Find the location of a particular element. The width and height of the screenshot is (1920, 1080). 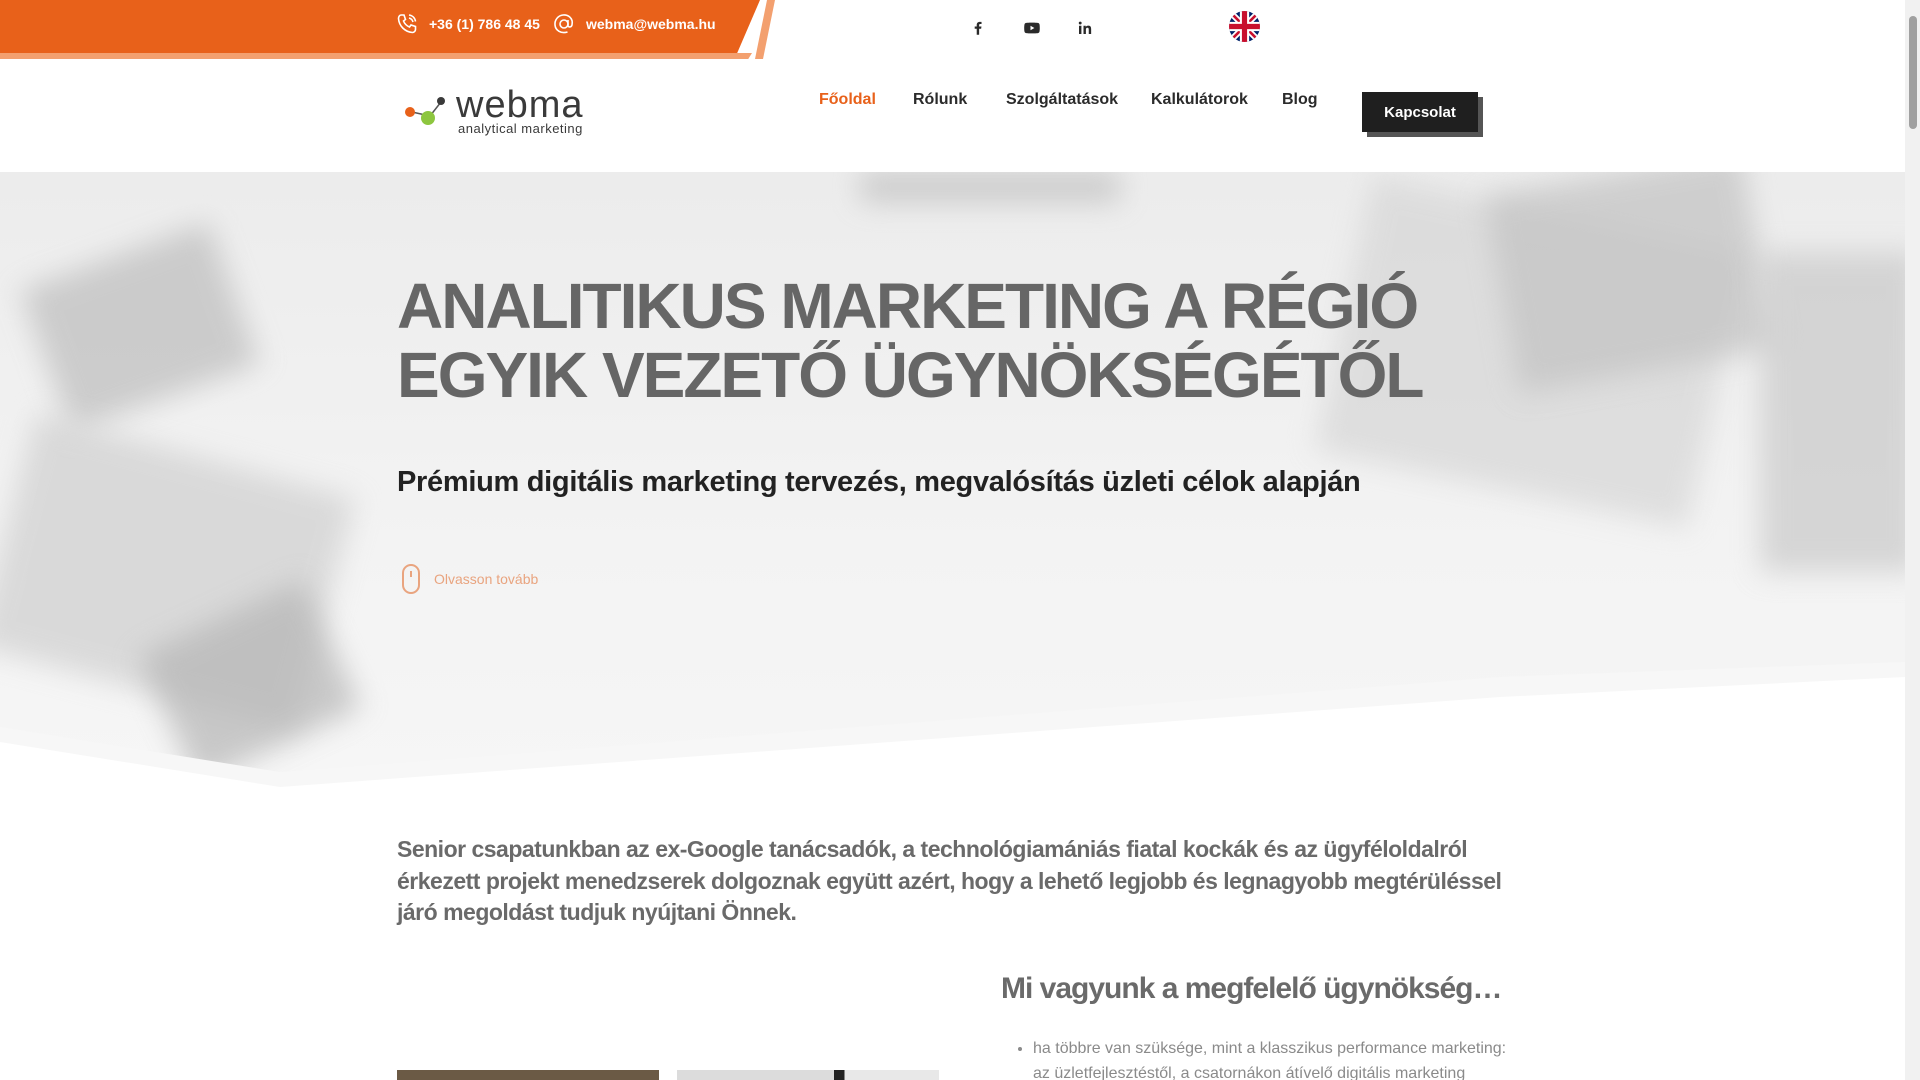

webma-logo: webma analytical marketing is located at coordinates (494, 110).